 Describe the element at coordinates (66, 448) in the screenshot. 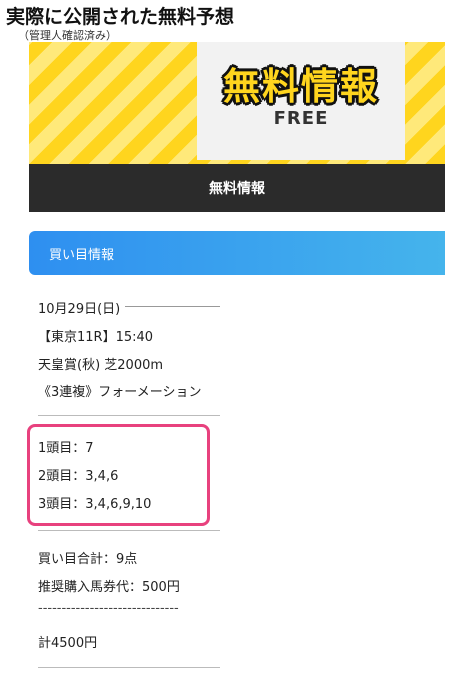

I see `formation-first: 1頭目：7` at that location.